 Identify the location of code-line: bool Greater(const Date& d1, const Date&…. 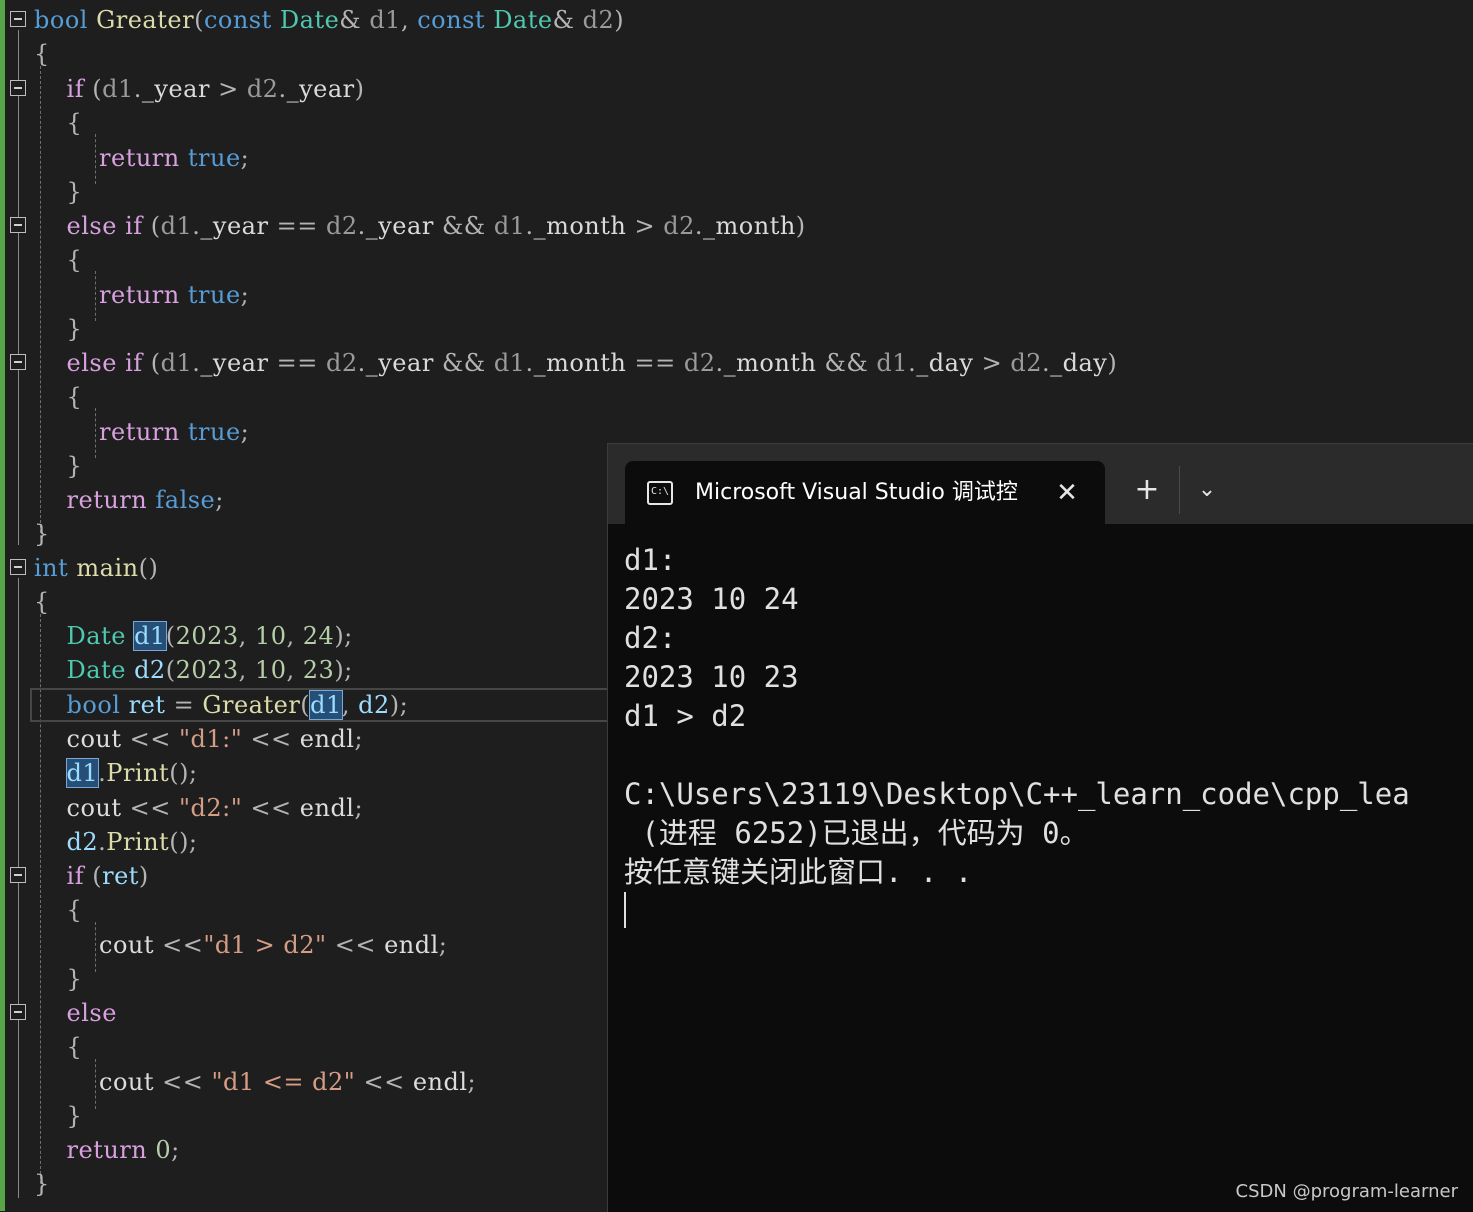
(329, 20).